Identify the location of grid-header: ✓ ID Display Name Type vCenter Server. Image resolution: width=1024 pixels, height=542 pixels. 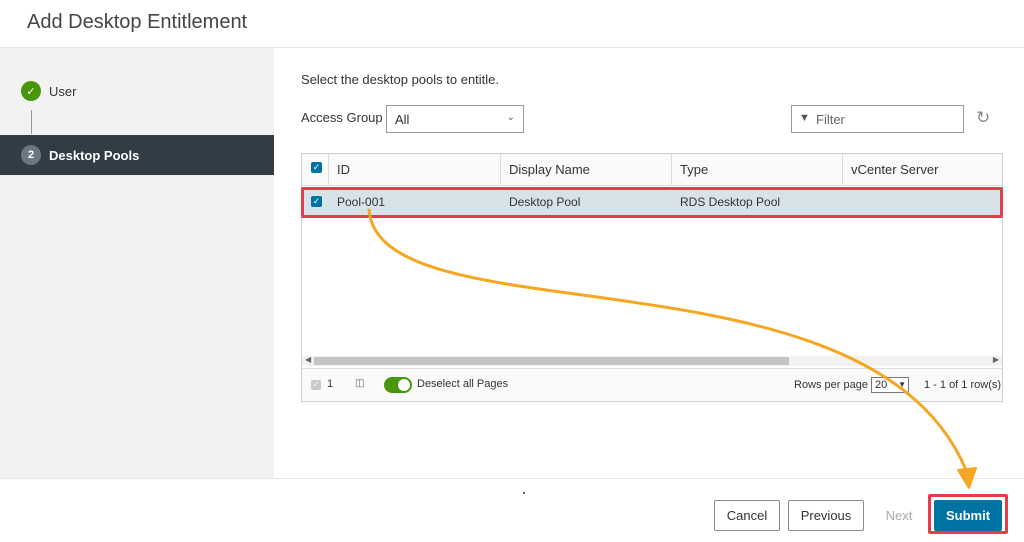
(652, 170).